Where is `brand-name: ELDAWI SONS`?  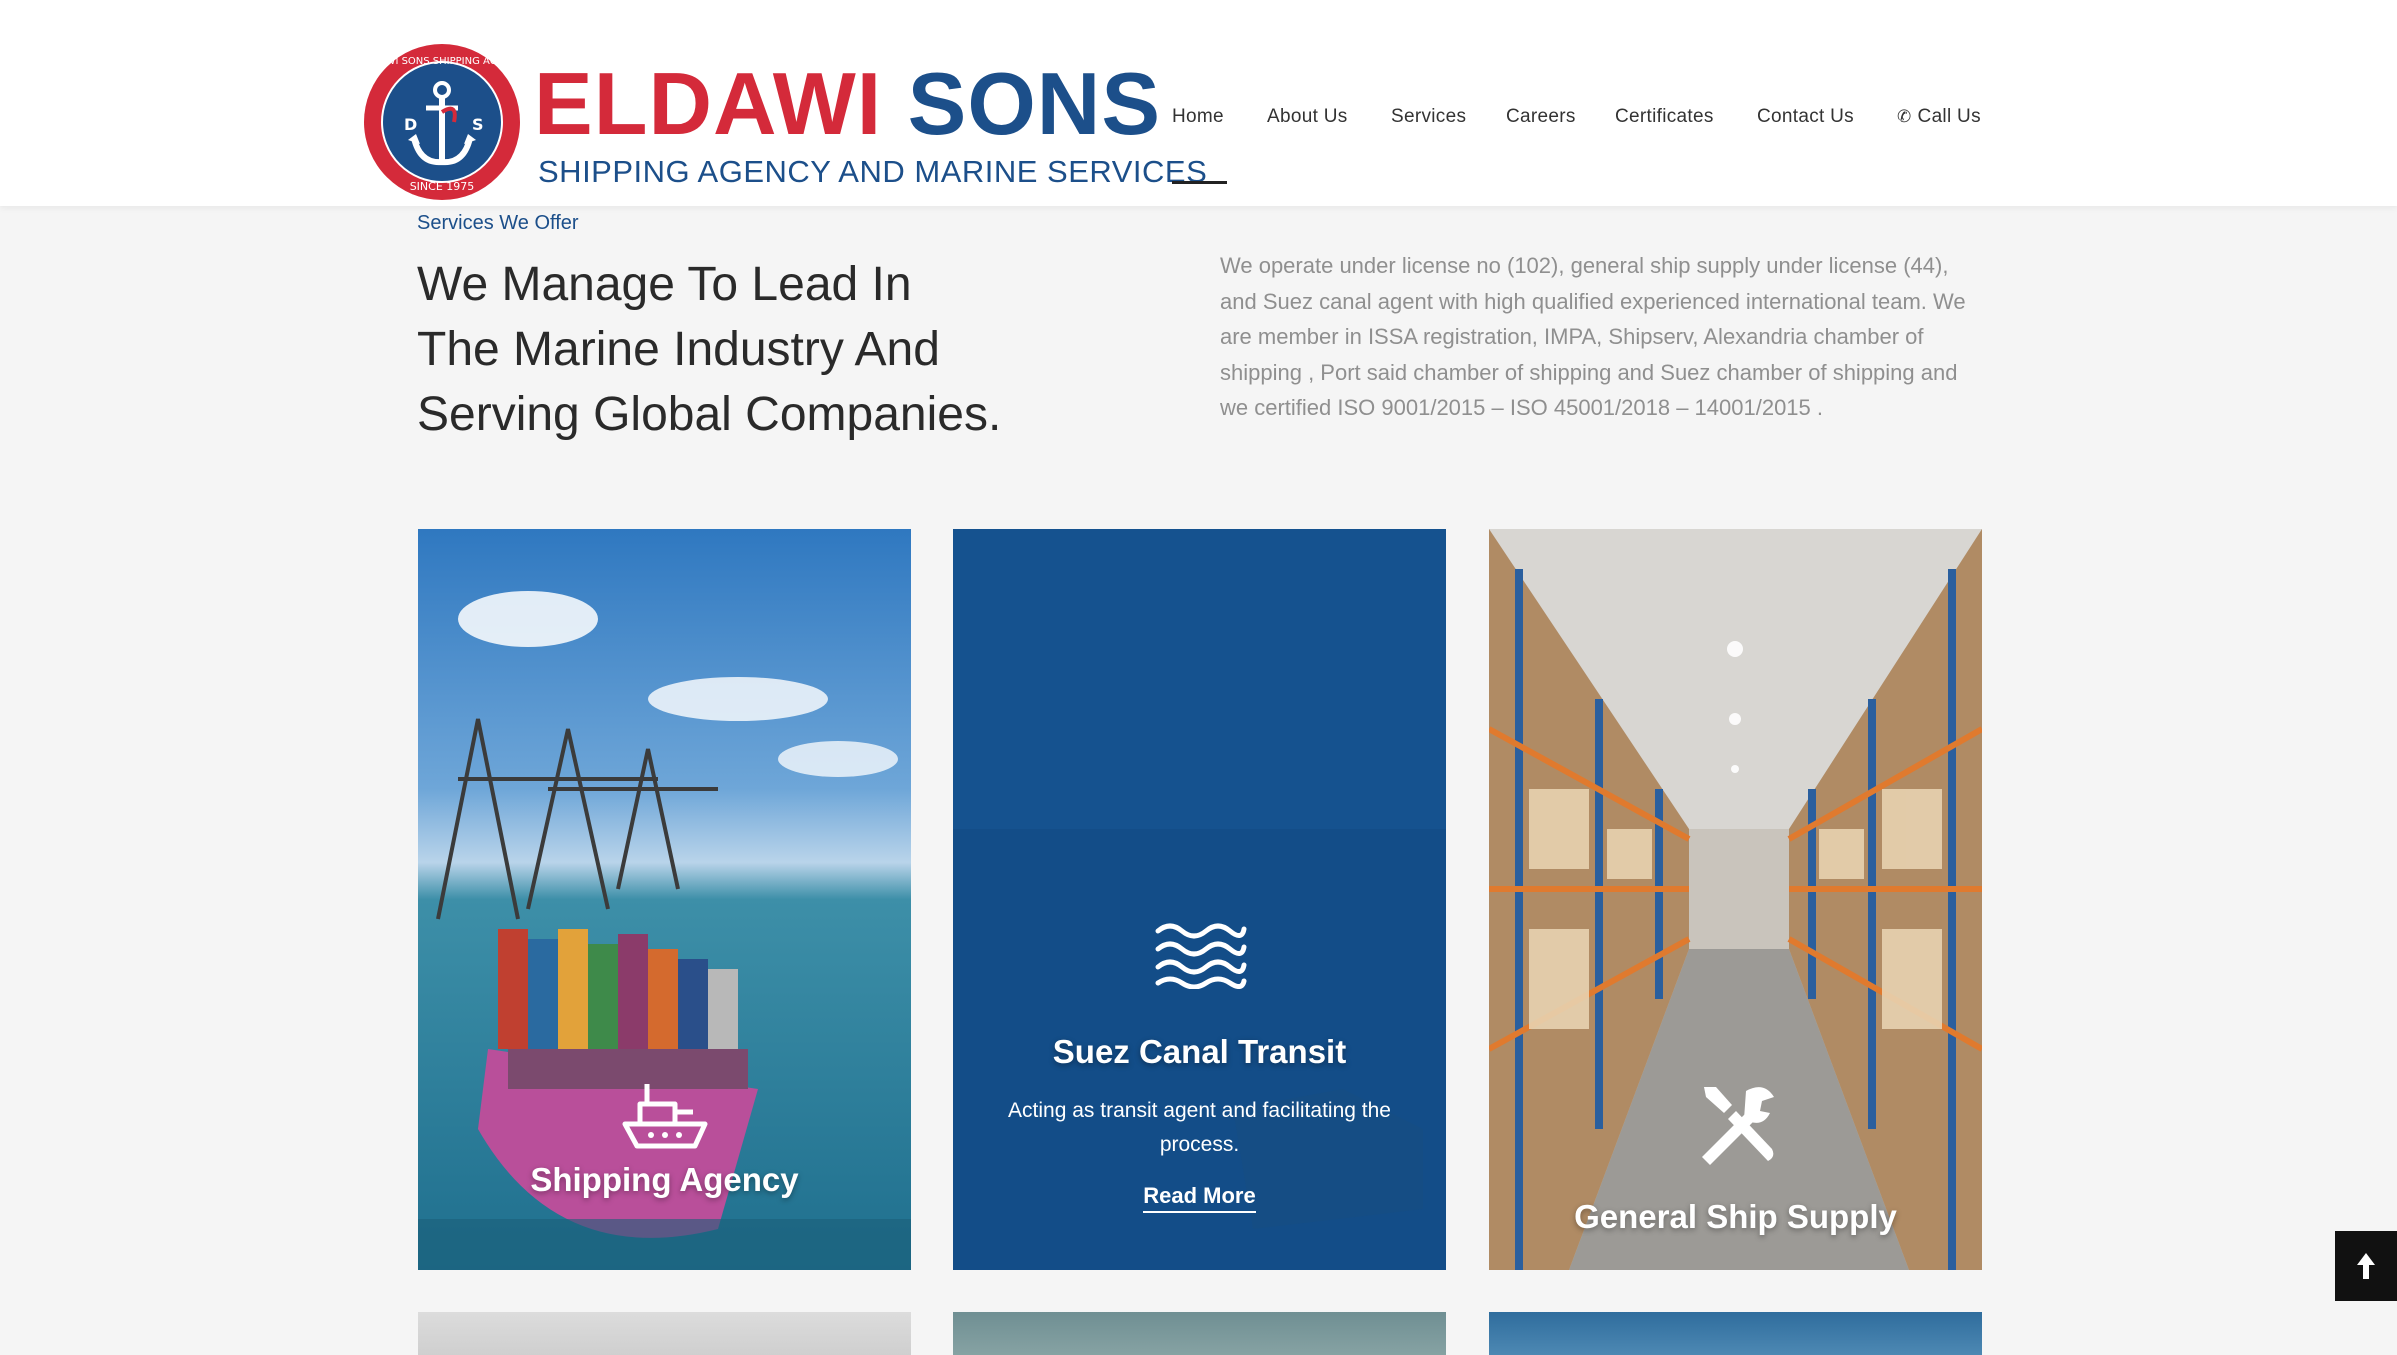 brand-name: ELDAWI SONS is located at coordinates (847, 104).